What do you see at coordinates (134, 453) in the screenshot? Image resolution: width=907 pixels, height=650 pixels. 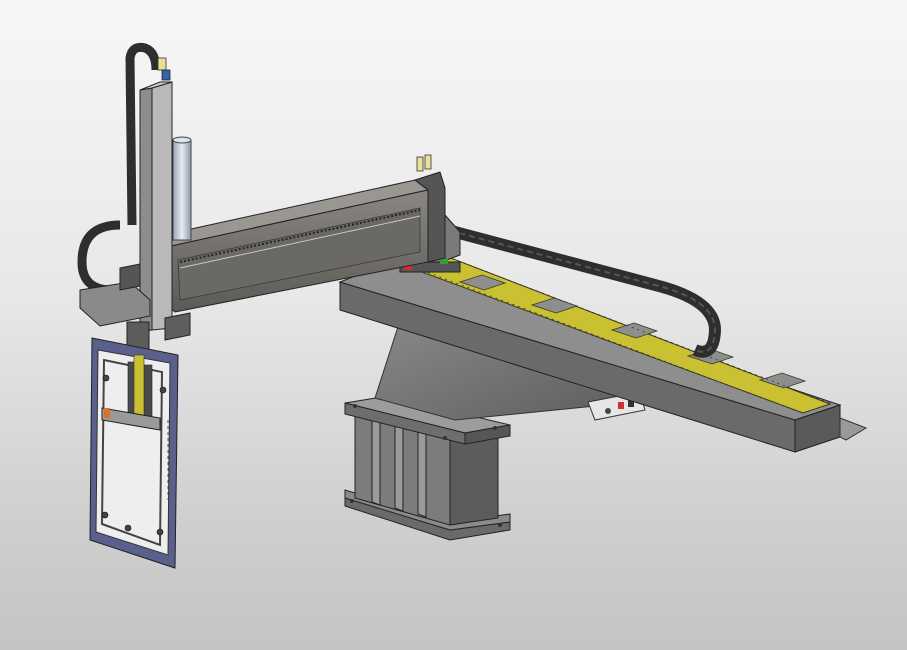 I see `end-effector-frame` at bounding box center [134, 453].